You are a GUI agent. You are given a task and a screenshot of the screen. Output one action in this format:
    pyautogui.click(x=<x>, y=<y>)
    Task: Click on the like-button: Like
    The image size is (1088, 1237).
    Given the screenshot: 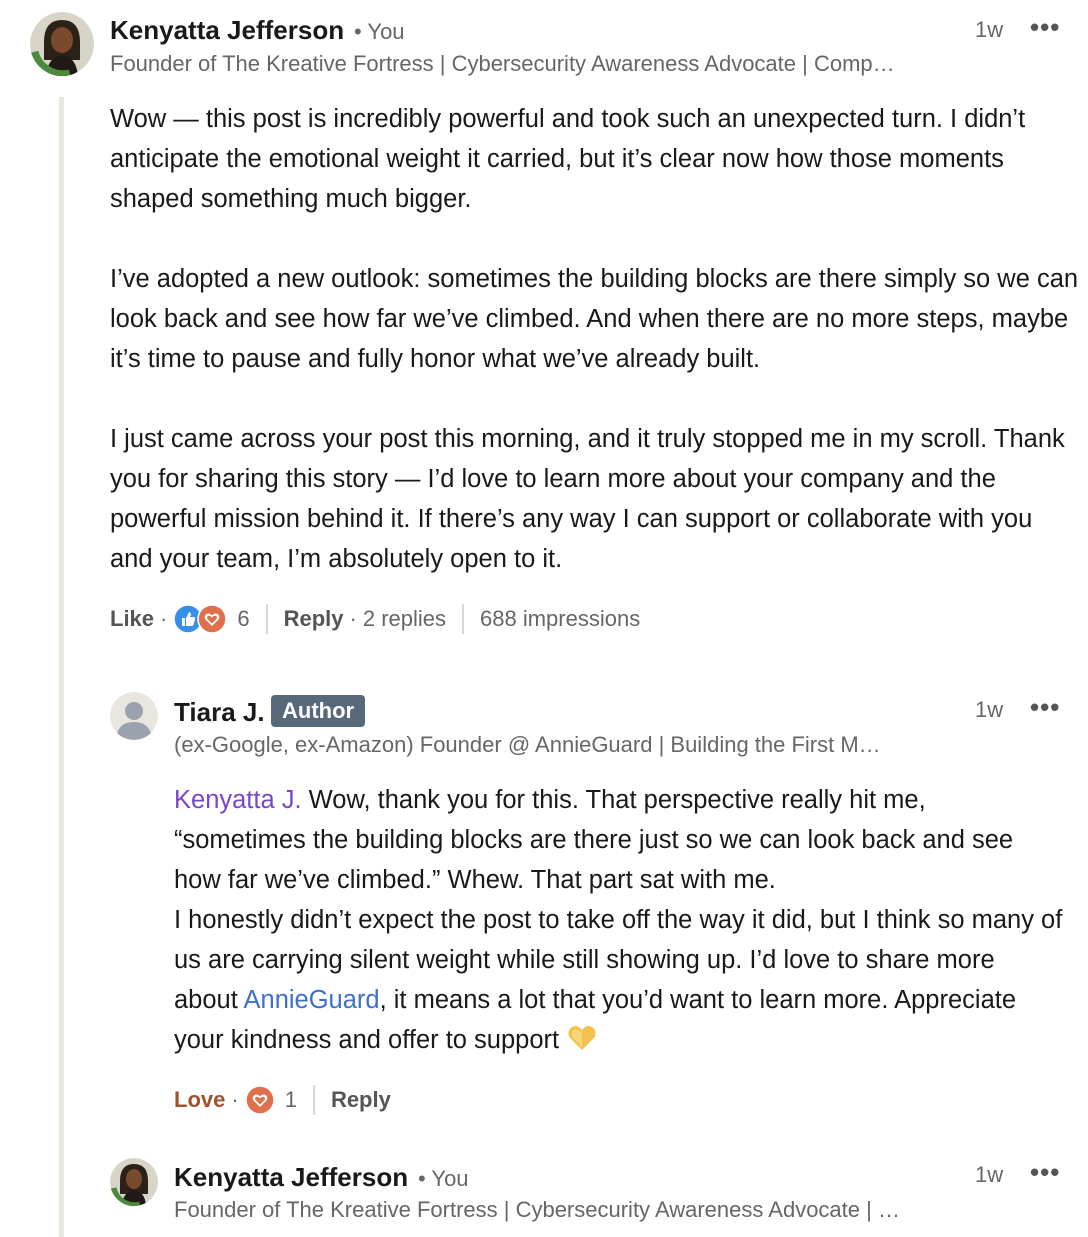 What is the action you would take?
    pyautogui.click(x=132, y=619)
    